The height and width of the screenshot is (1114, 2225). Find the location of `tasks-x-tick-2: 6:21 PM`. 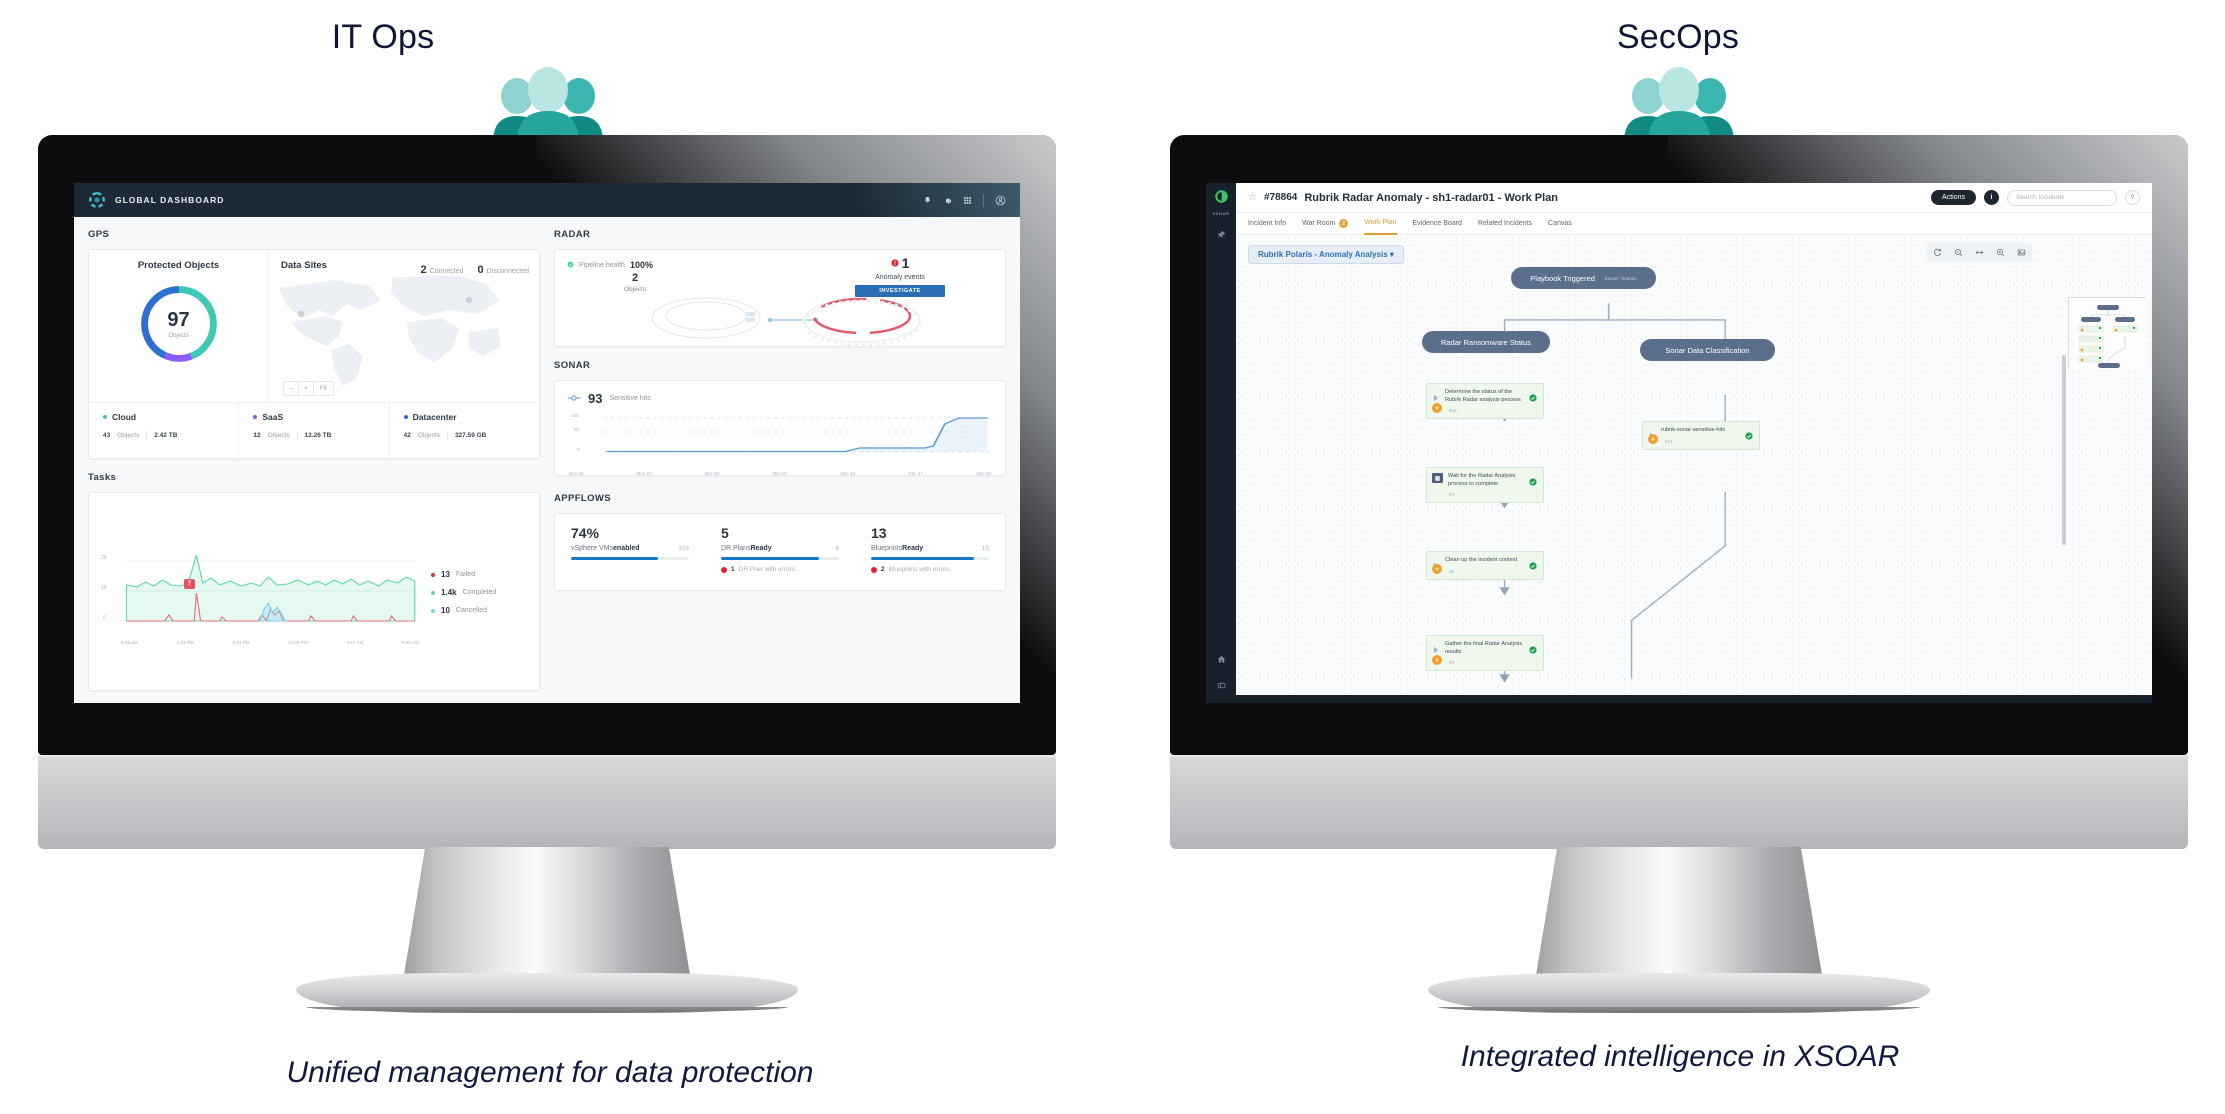

tasks-x-tick-2: 6:21 PM is located at coordinates (241, 642).